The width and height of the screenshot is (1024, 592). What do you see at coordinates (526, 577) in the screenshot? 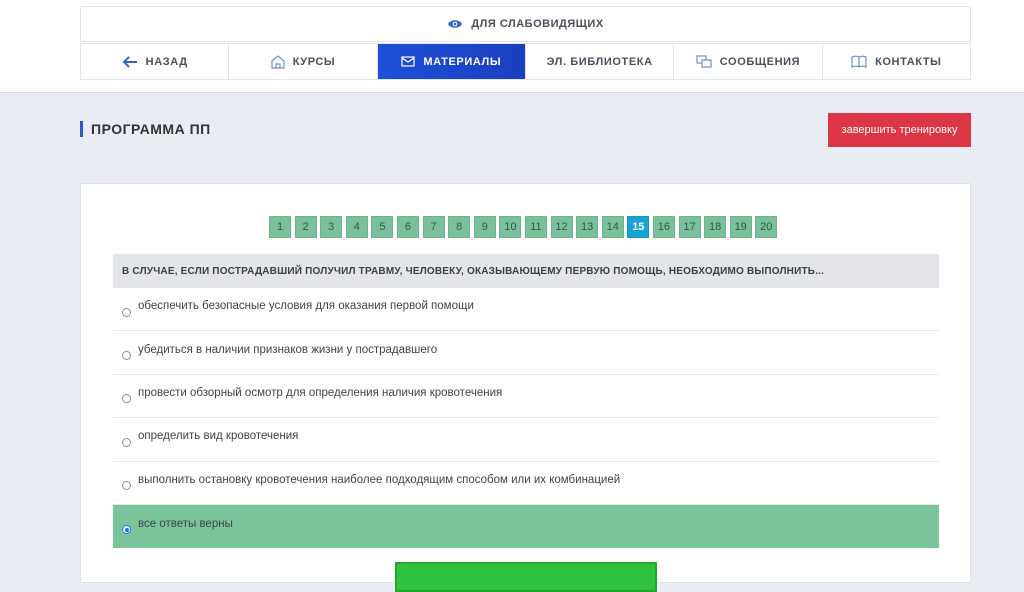
I see `submit-answer-button` at bounding box center [526, 577].